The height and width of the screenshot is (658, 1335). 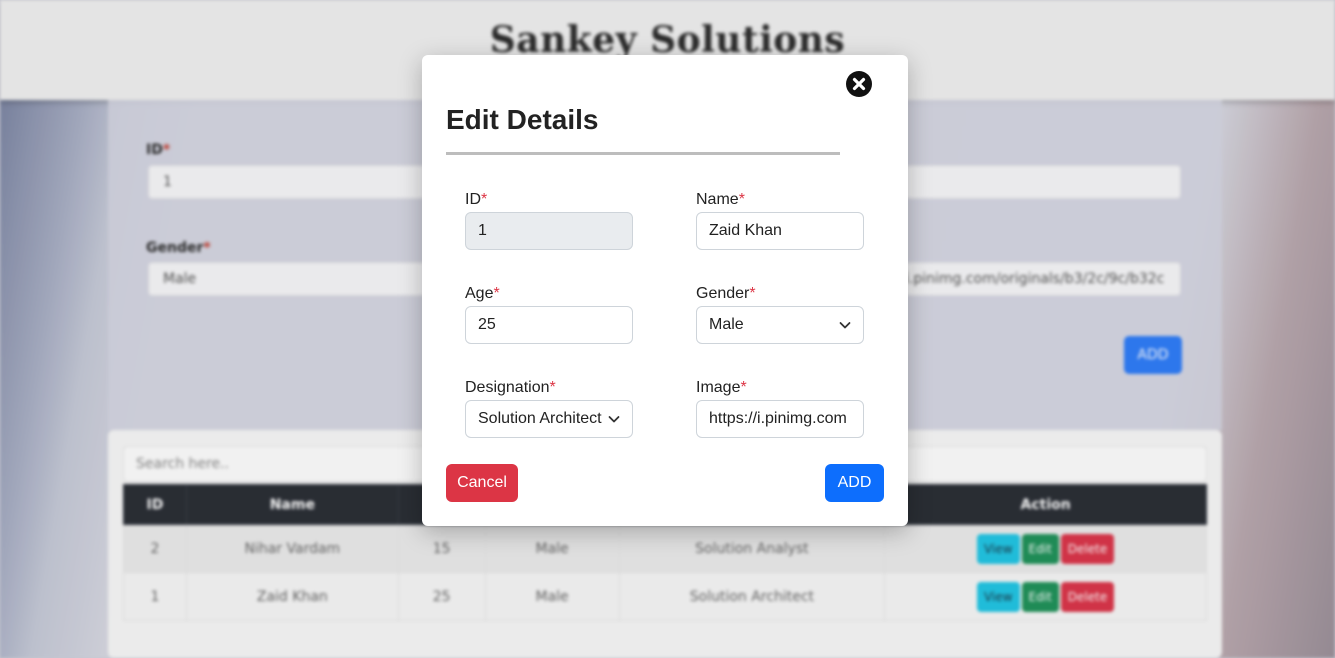 I want to click on name-label: Name*, so click(x=720, y=199).